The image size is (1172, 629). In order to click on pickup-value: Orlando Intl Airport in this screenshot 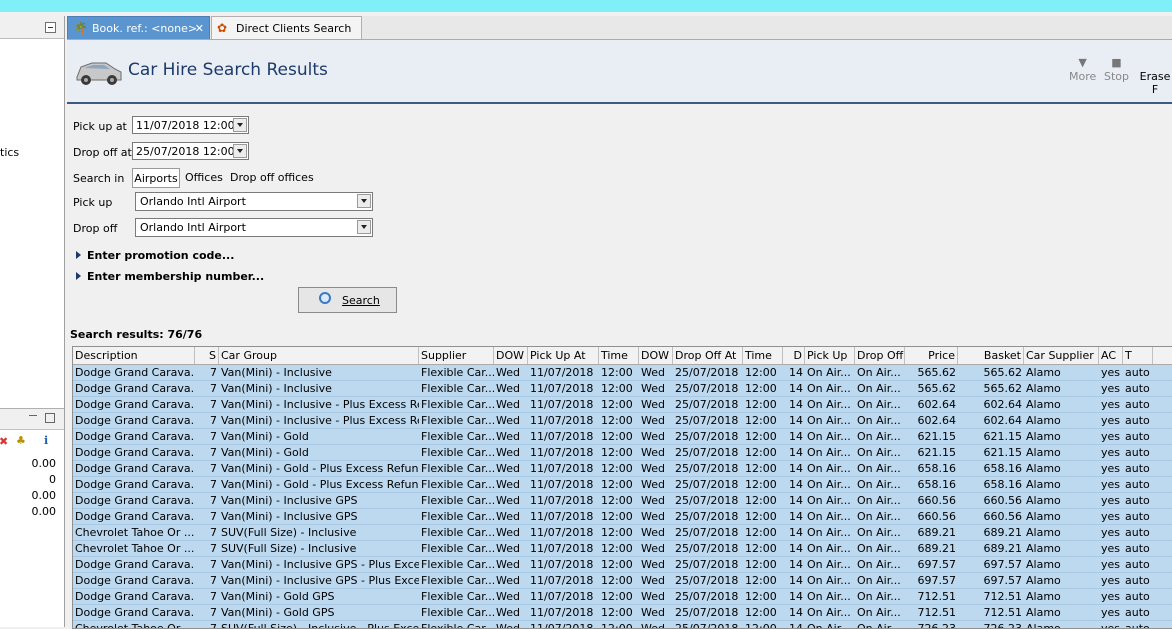, I will do `click(193, 201)`.